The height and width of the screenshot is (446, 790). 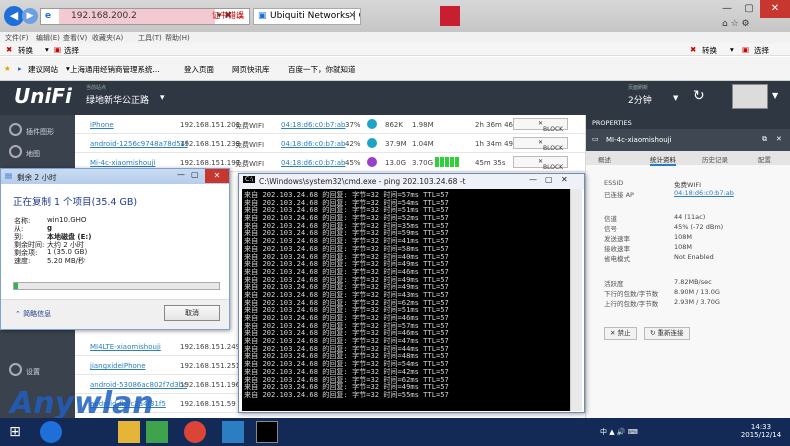 What do you see at coordinates (620, 333) in the screenshot?
I see `block-client-button: ✕ 禁止` at bounding box center [620, 333].